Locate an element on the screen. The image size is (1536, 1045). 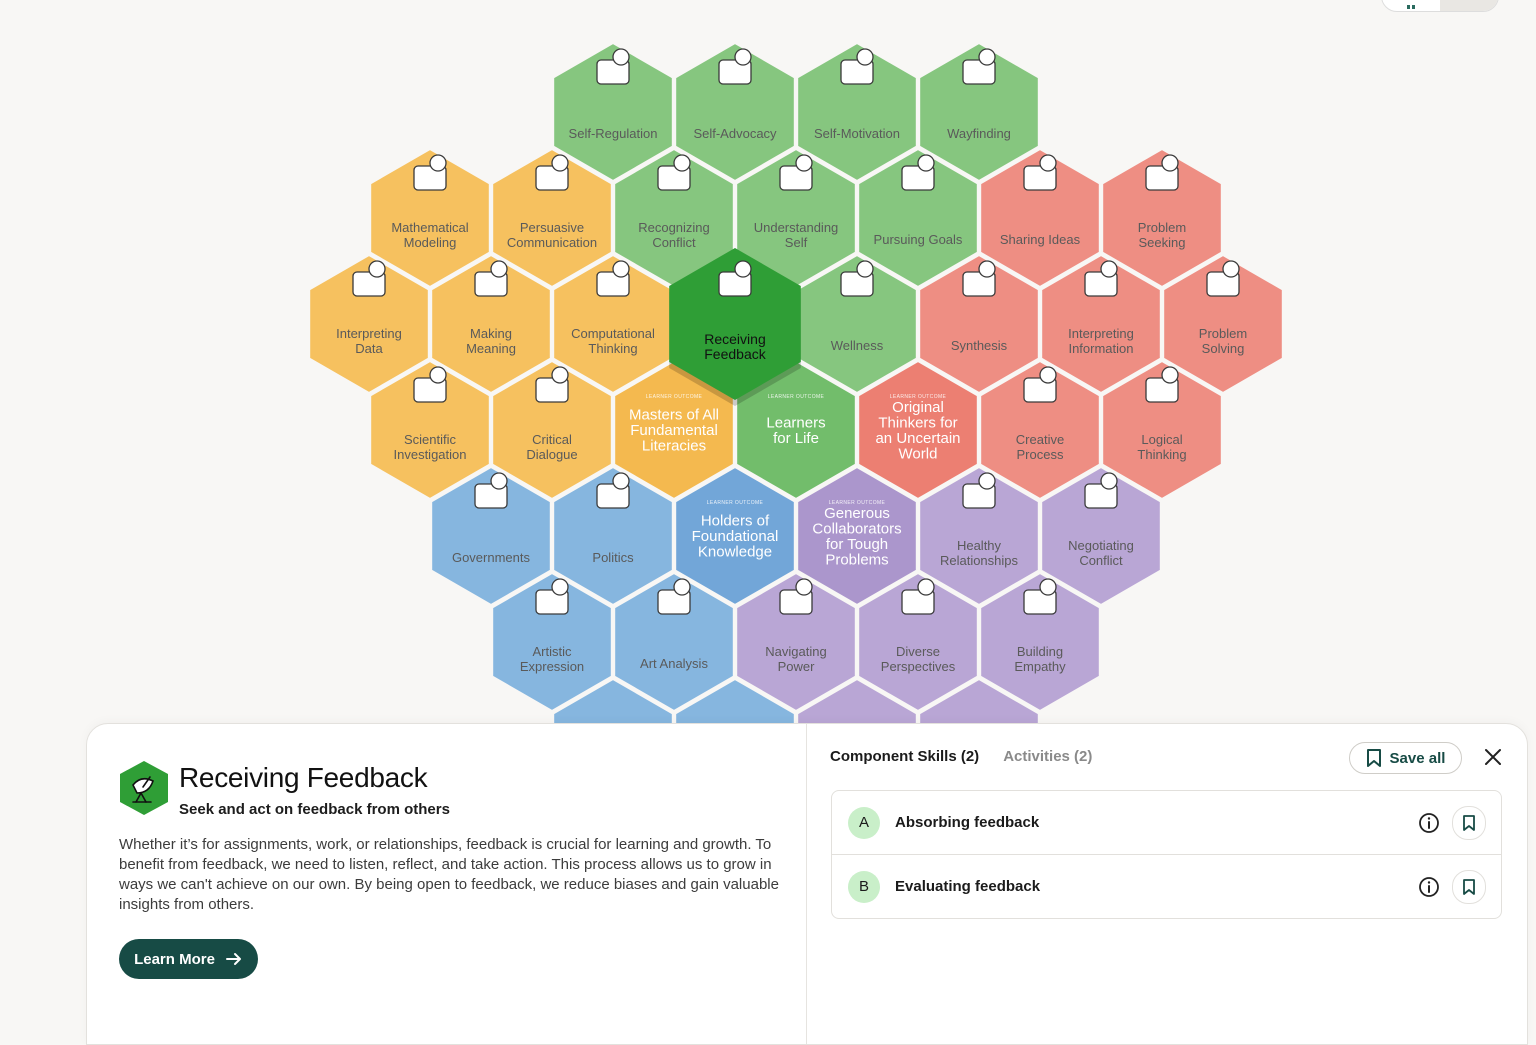
hex-label: Feedback is located at coordinates (735, 354).